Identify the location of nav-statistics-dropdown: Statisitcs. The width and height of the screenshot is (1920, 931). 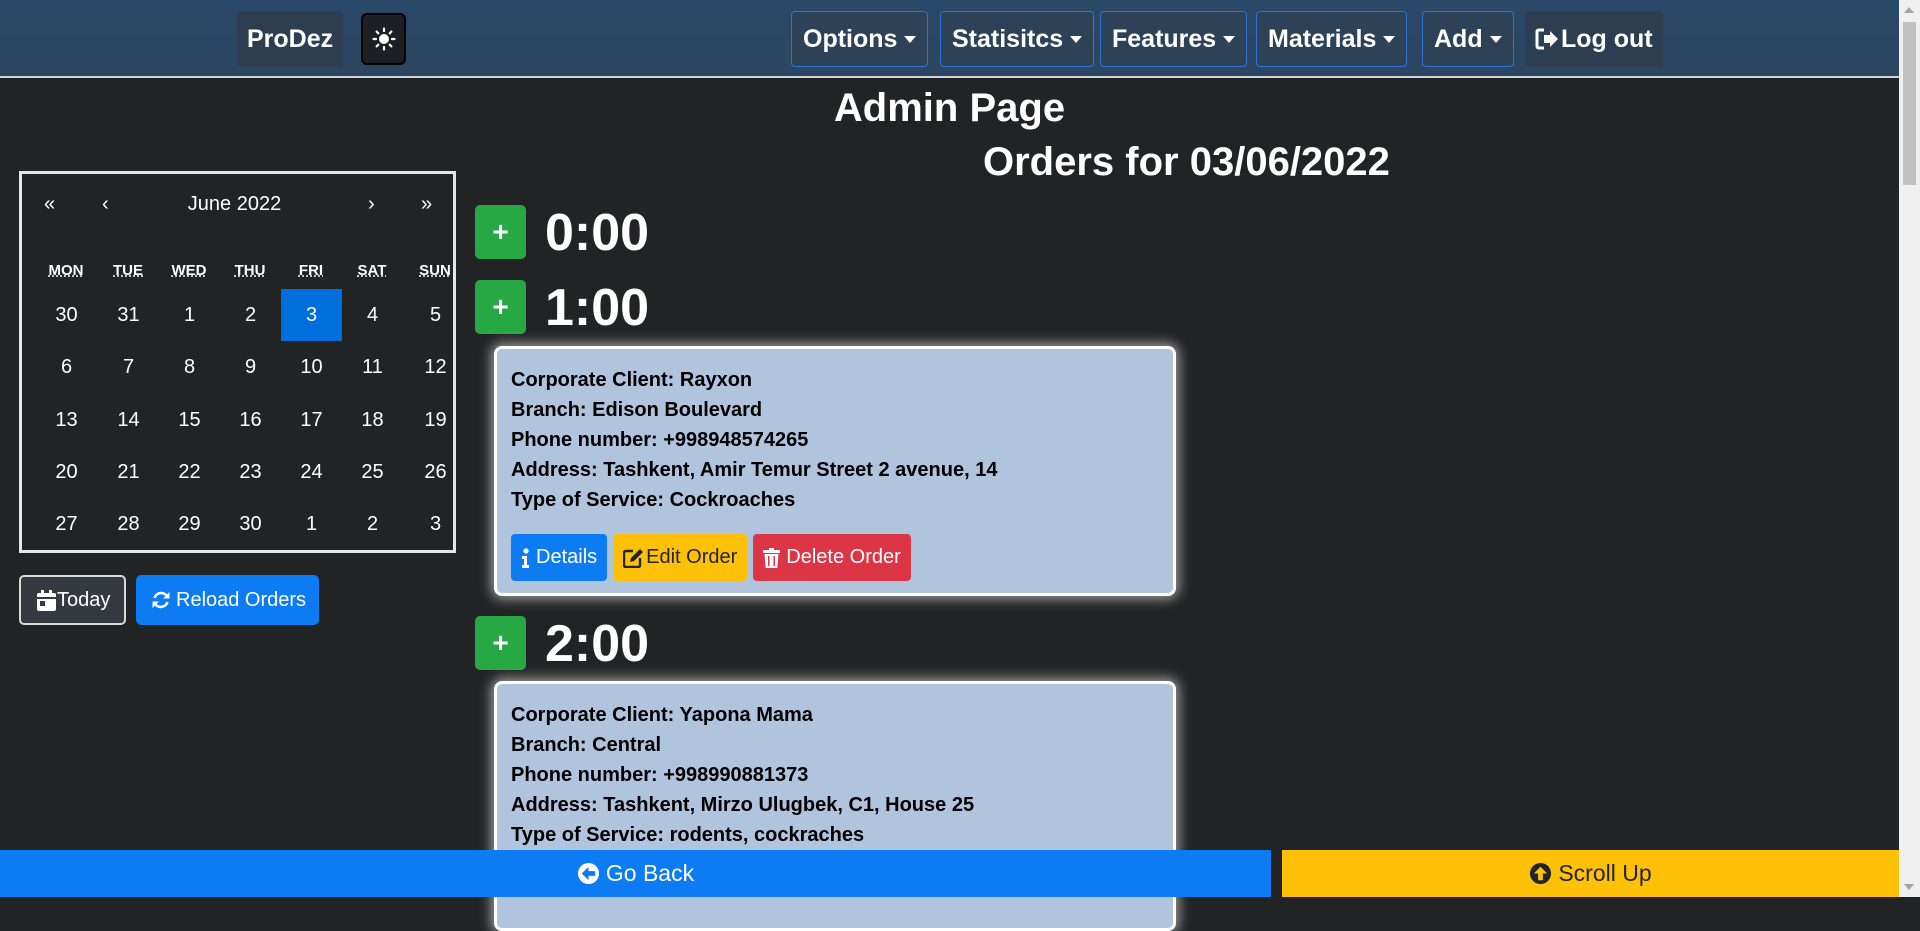
(1017, 39).